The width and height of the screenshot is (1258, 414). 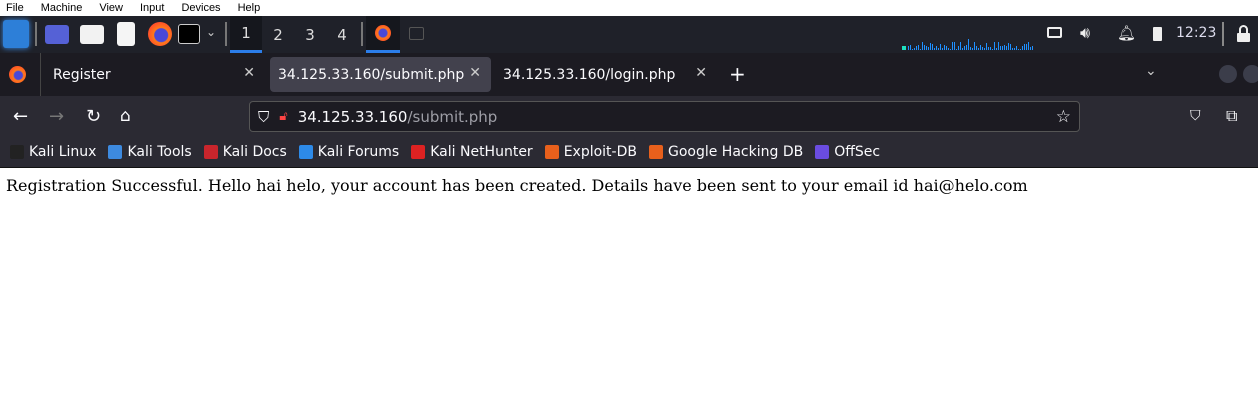 What do you see at coordinates (160, 34) in the screenshot?
I see `firefox-icon` at bounding box center [160, 34].